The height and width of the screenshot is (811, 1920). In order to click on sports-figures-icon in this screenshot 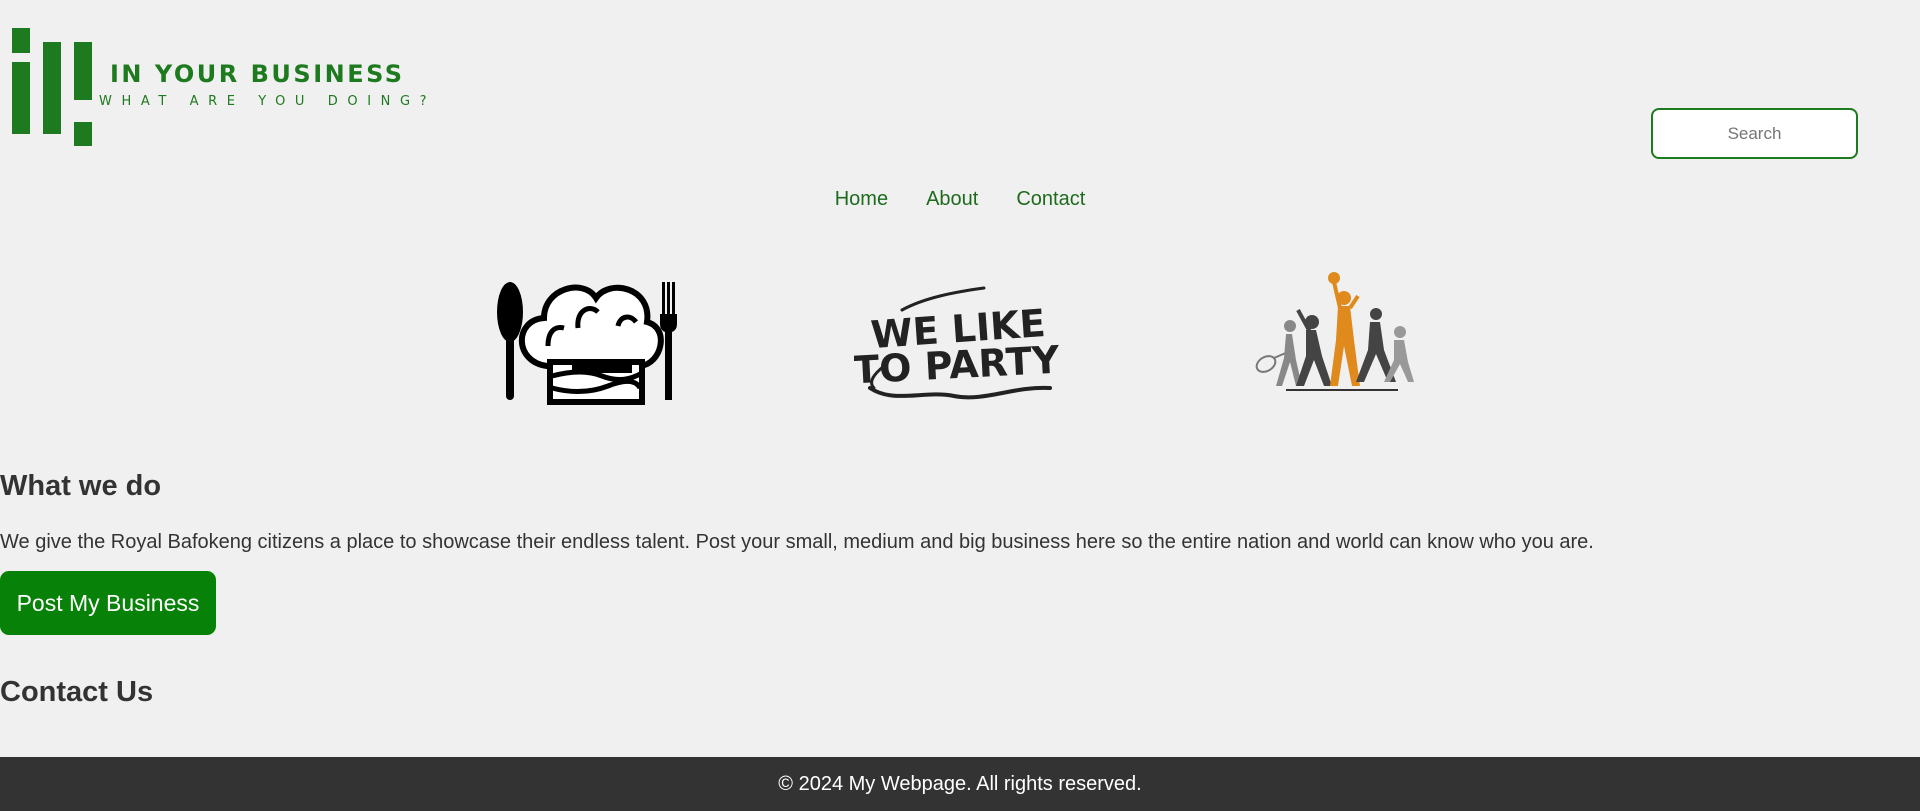, I will do `click(1334, 331)`.